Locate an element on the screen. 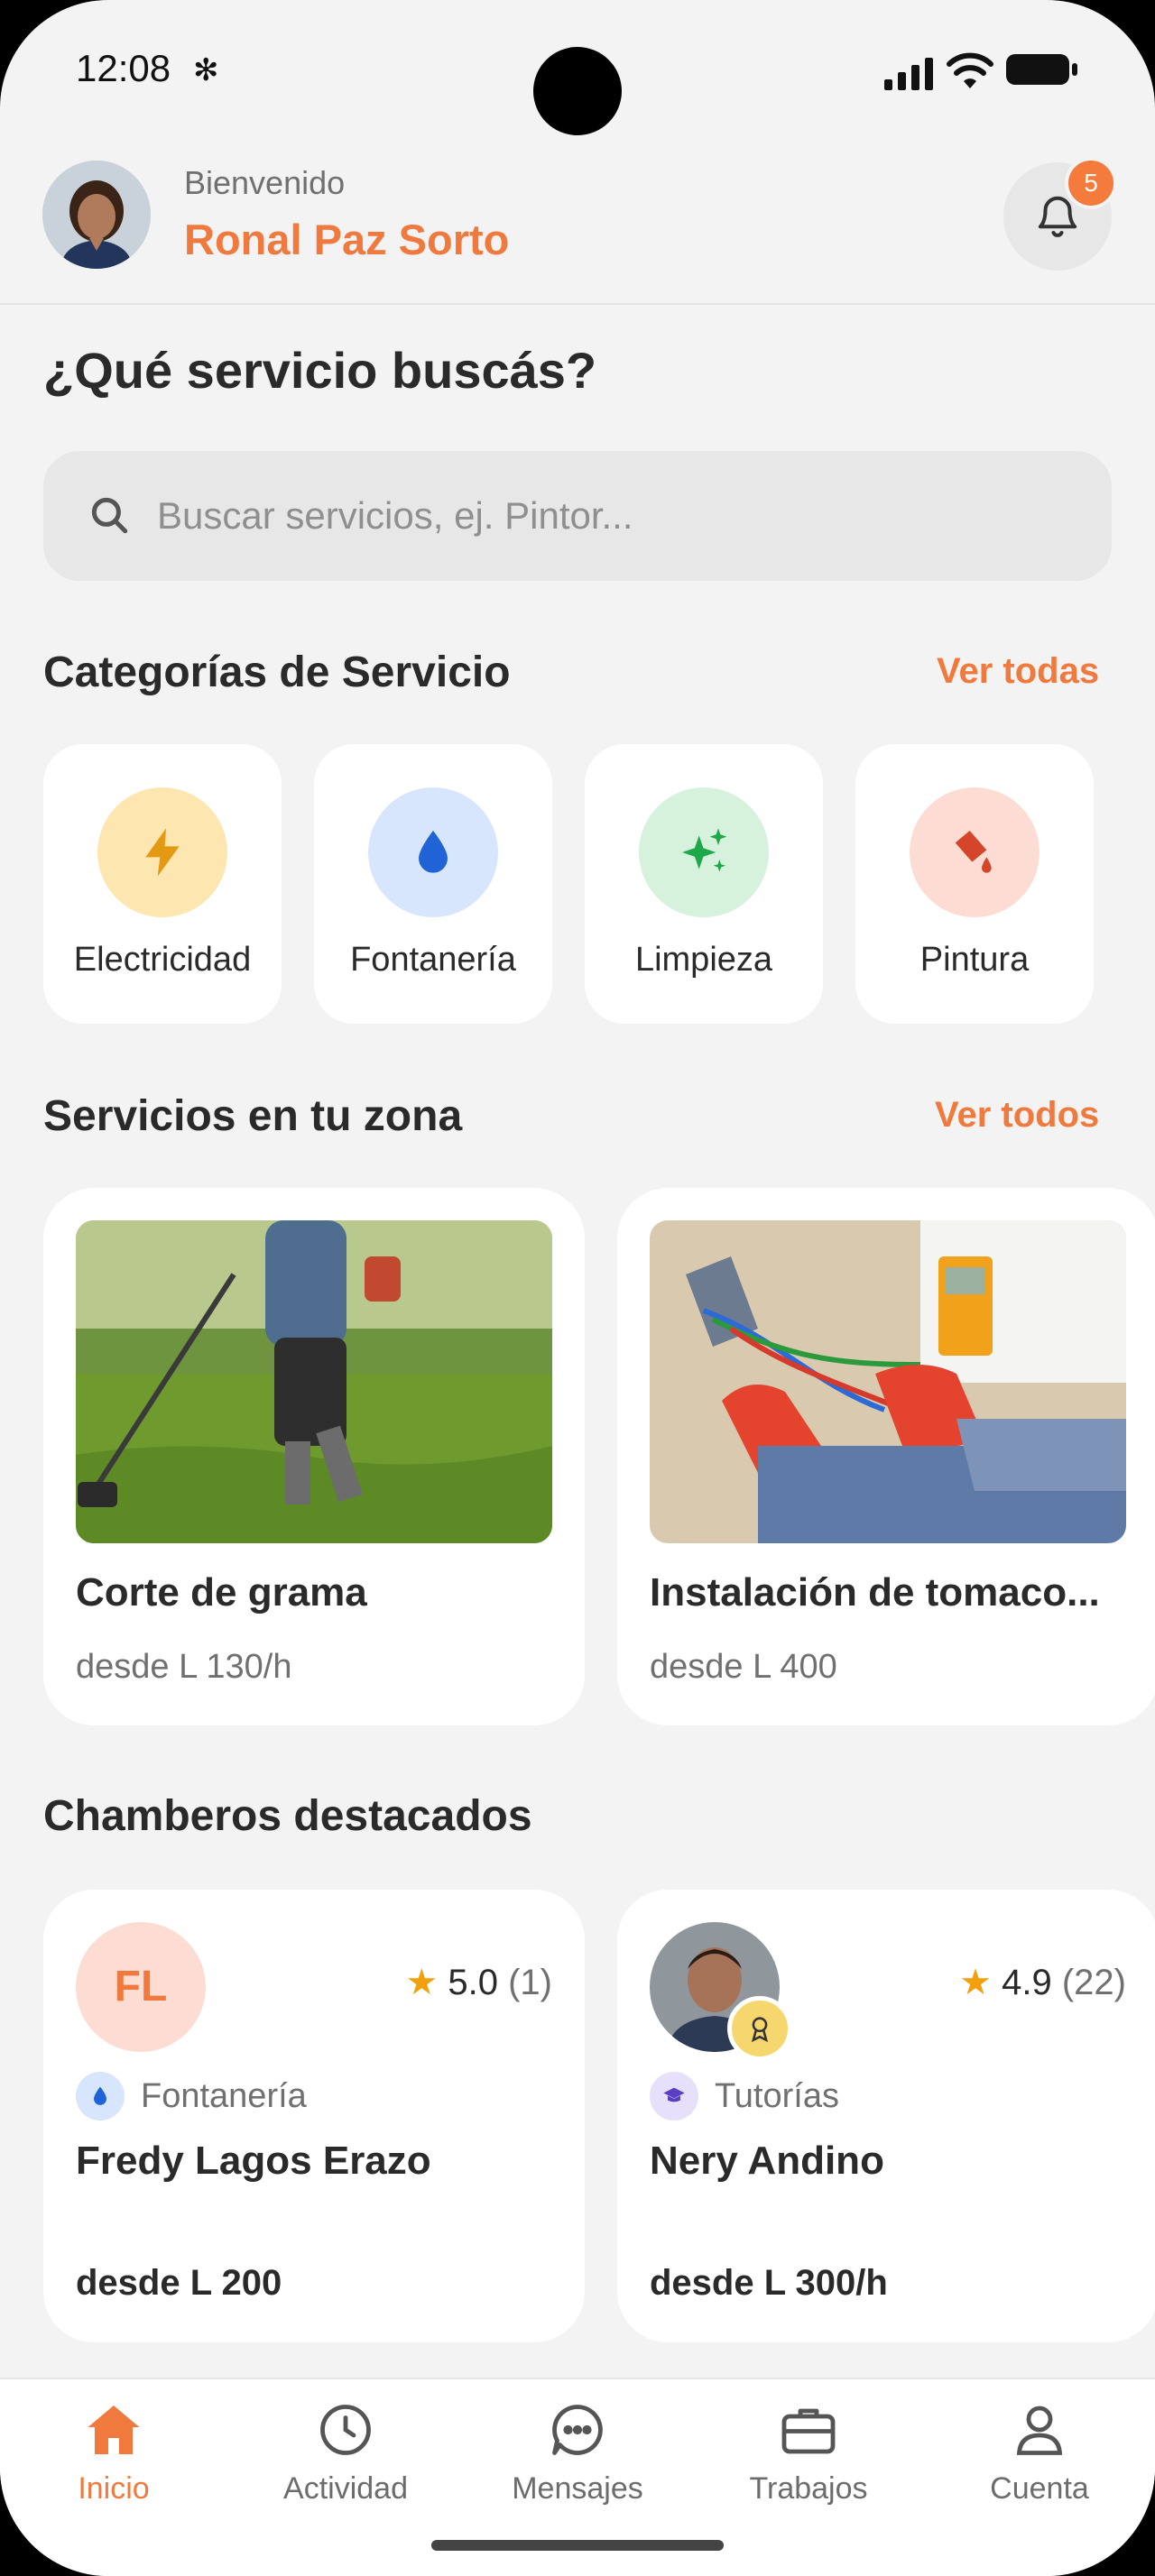 Image resolution: width=1155 pixels, height=2576 pixels. chat-icon is located at coordinates (577, 2430).